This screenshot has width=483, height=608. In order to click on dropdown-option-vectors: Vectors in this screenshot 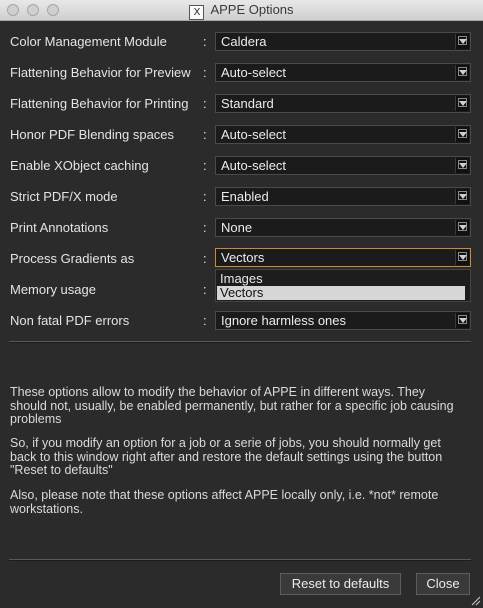, I will do `click(341, 293)`.